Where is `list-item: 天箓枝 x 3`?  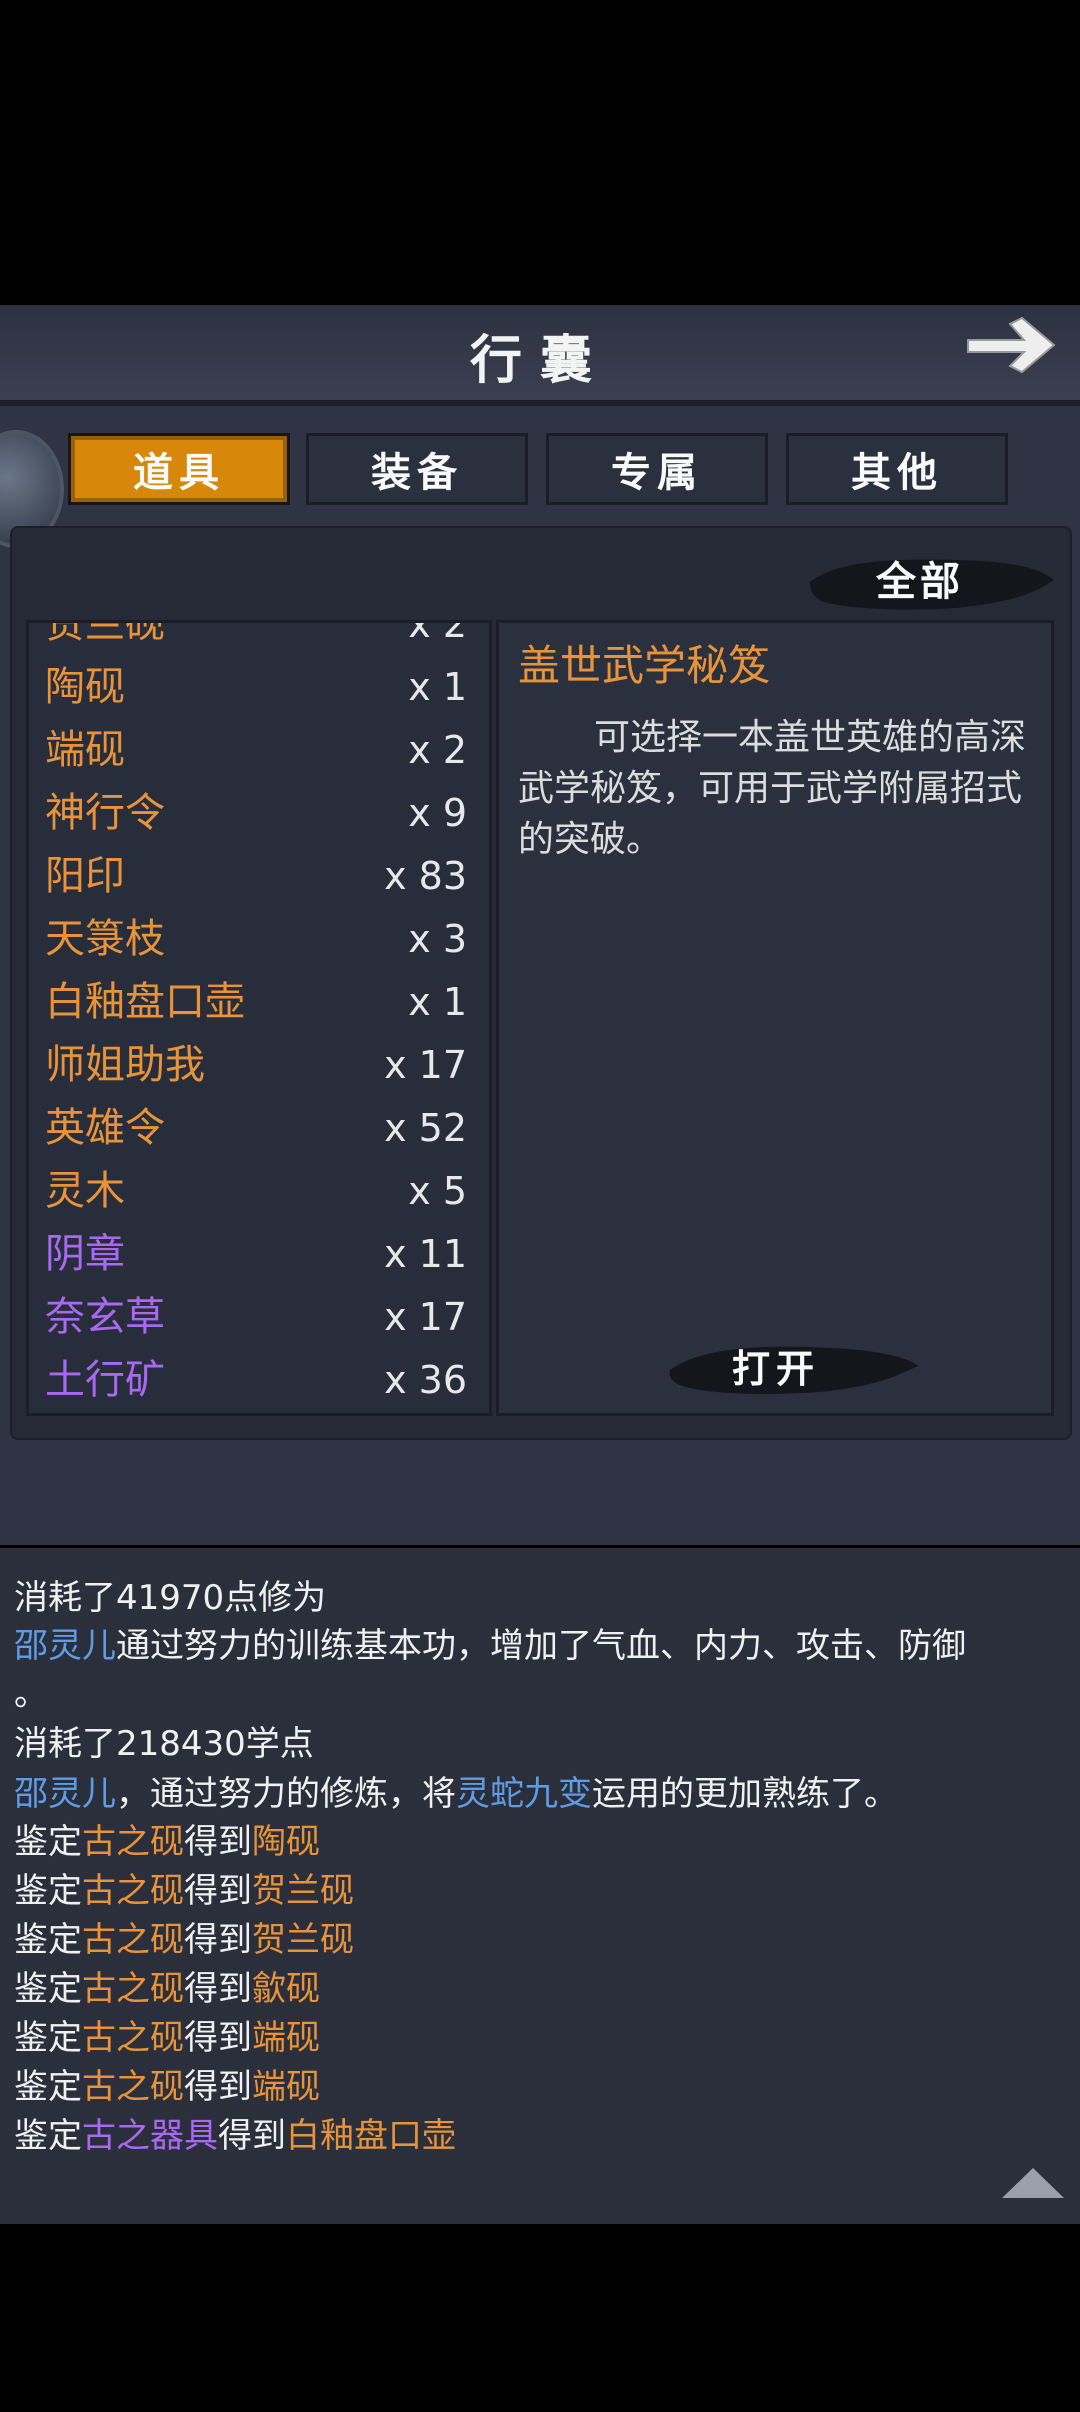 list-item: 天箓枝 x 3 is located at coordinates (259, 939).